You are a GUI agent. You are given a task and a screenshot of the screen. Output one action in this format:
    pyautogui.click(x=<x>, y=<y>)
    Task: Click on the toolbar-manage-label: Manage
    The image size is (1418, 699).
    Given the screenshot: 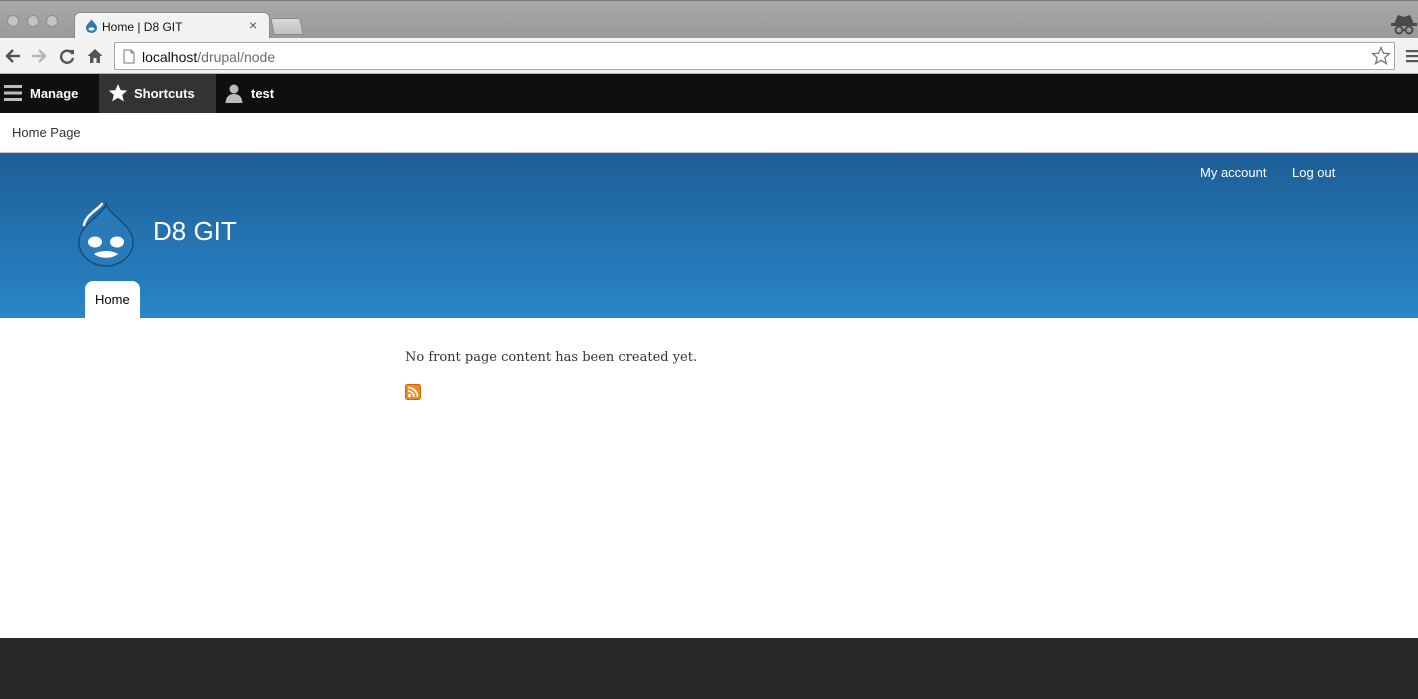 What is the action you would take?
    pyautogui.click(x=54, y=93)
    